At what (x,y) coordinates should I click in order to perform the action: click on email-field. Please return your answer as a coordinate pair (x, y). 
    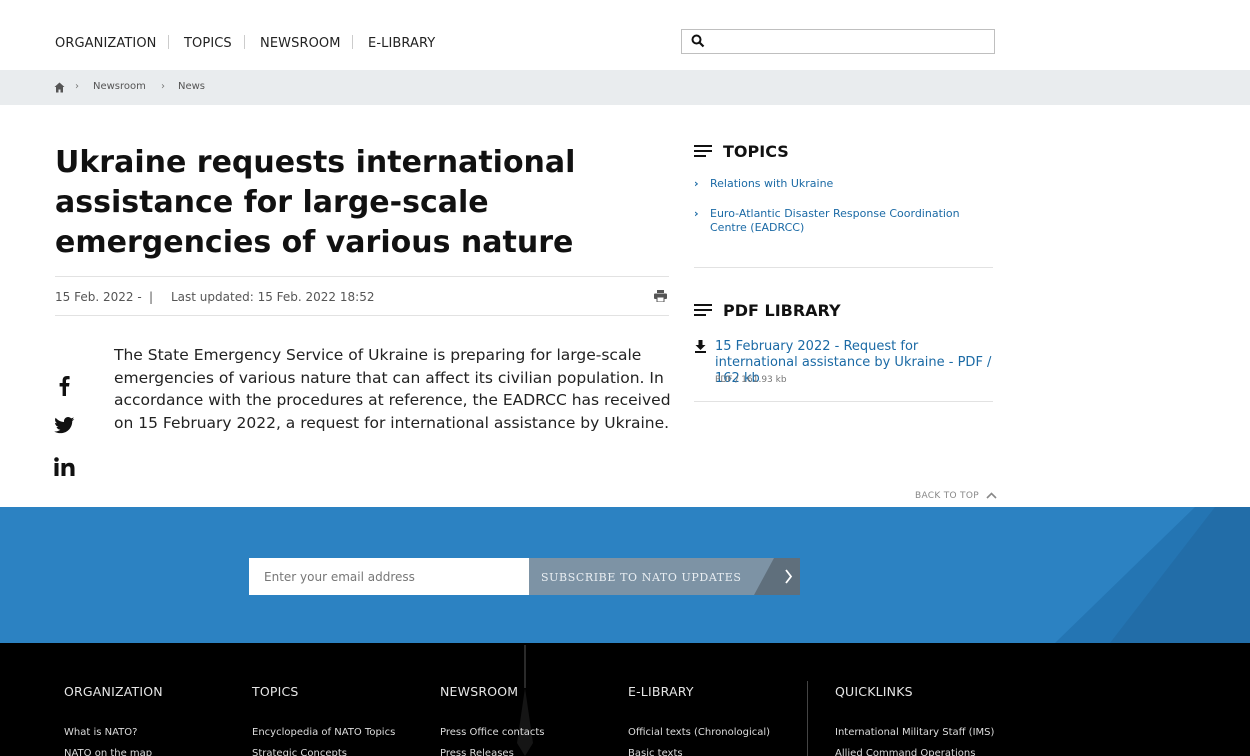
    Looking at the image, I should click on (389, 576).